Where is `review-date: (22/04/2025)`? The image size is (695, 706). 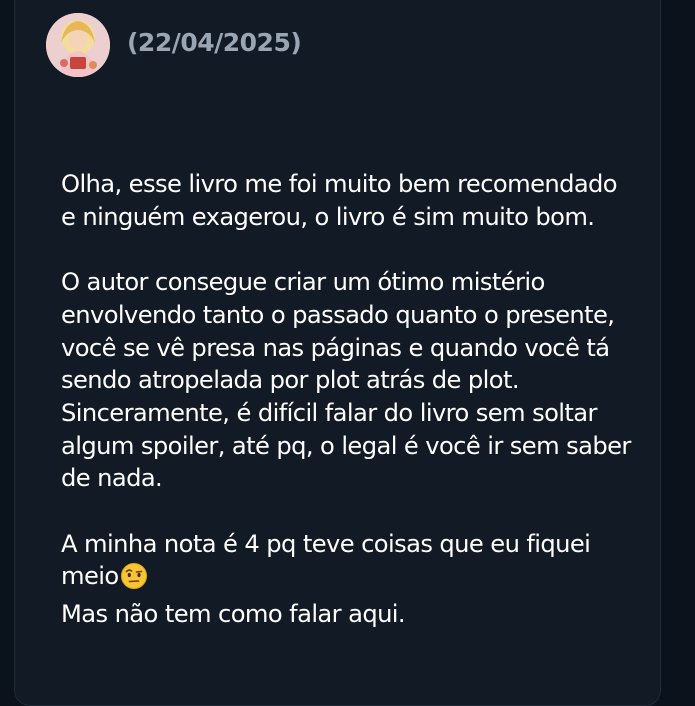
review-date: (22/04/2025) is located at coordinates (214, 42).